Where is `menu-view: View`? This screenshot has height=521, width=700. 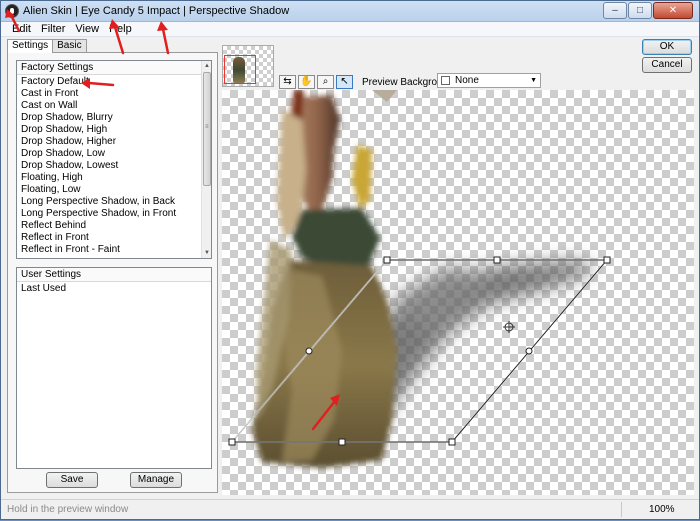 menu-view: View is located at coordinates (87, 29).